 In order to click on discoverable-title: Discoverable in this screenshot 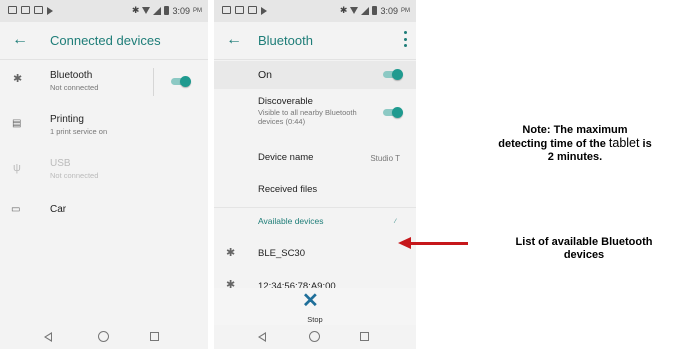, I will do `click(285, 101)`.